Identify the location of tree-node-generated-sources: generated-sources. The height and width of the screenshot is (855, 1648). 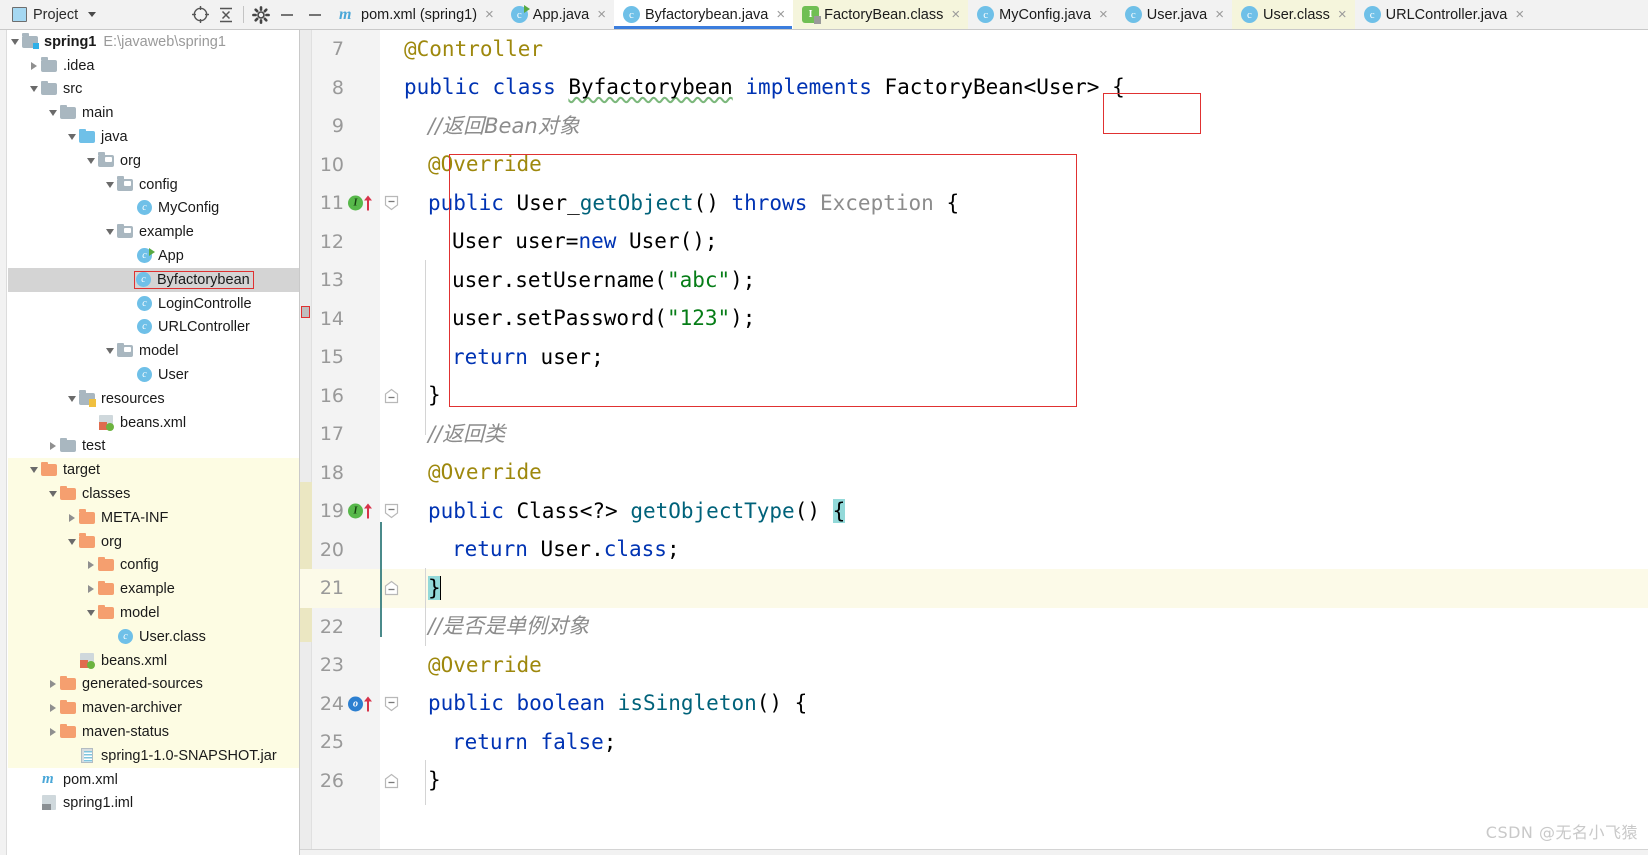
(153, 684).